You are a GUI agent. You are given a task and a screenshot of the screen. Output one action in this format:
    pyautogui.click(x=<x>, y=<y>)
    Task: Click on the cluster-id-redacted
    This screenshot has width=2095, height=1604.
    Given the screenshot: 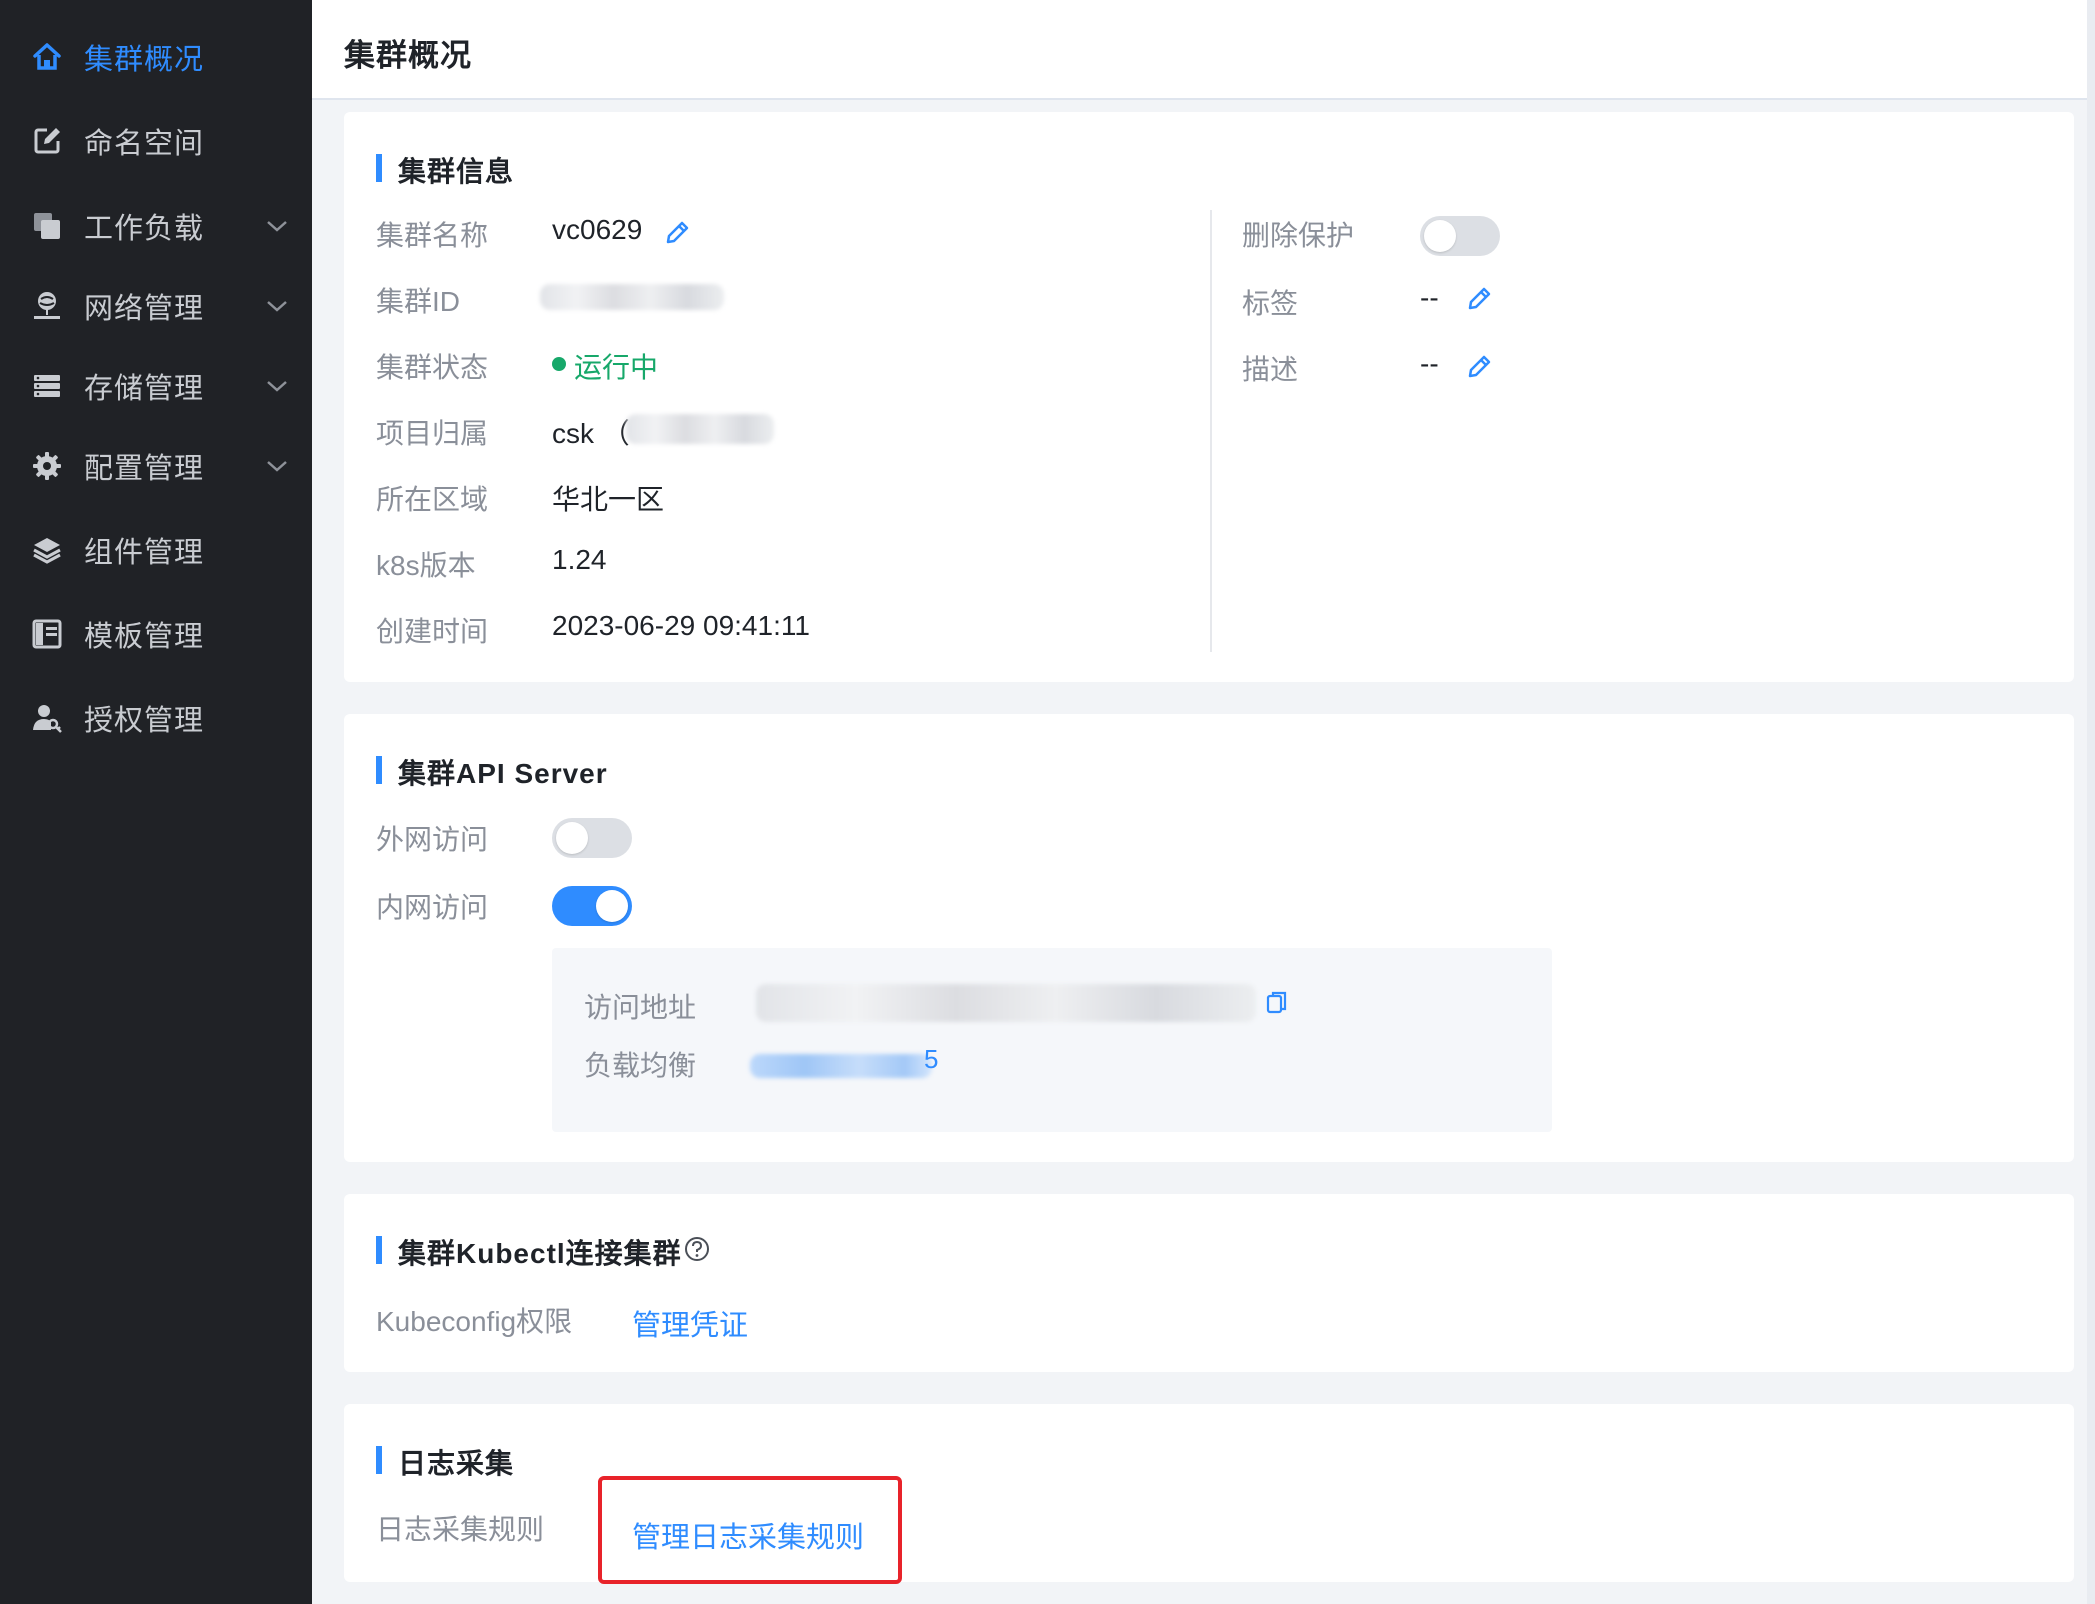 What is the action you would take?
    pyautogui.click(x=632, y=297)
    